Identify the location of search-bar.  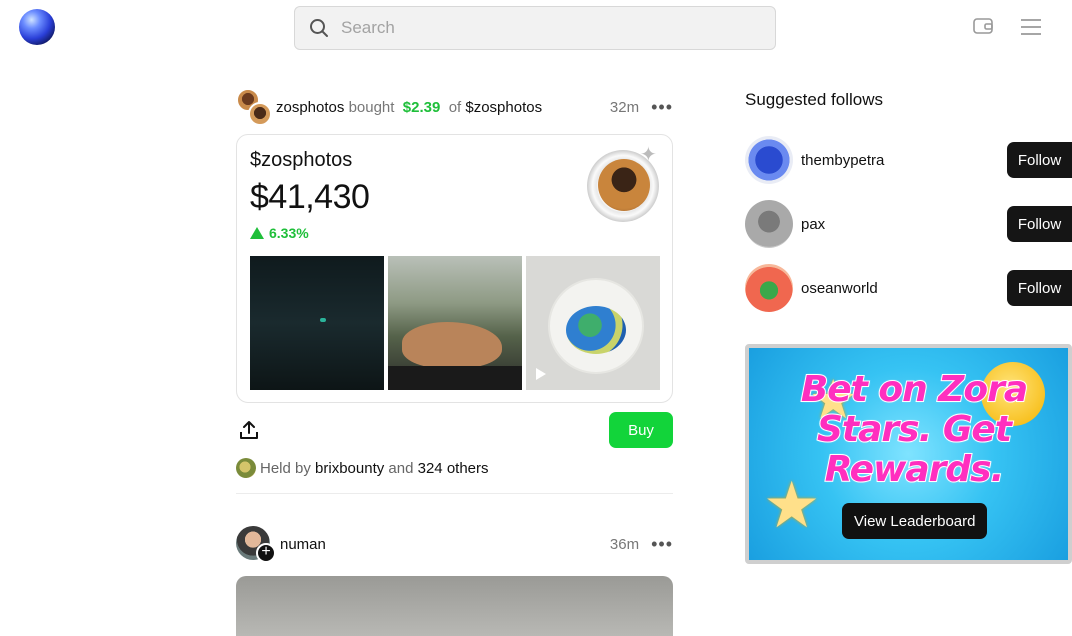
(535, 28).